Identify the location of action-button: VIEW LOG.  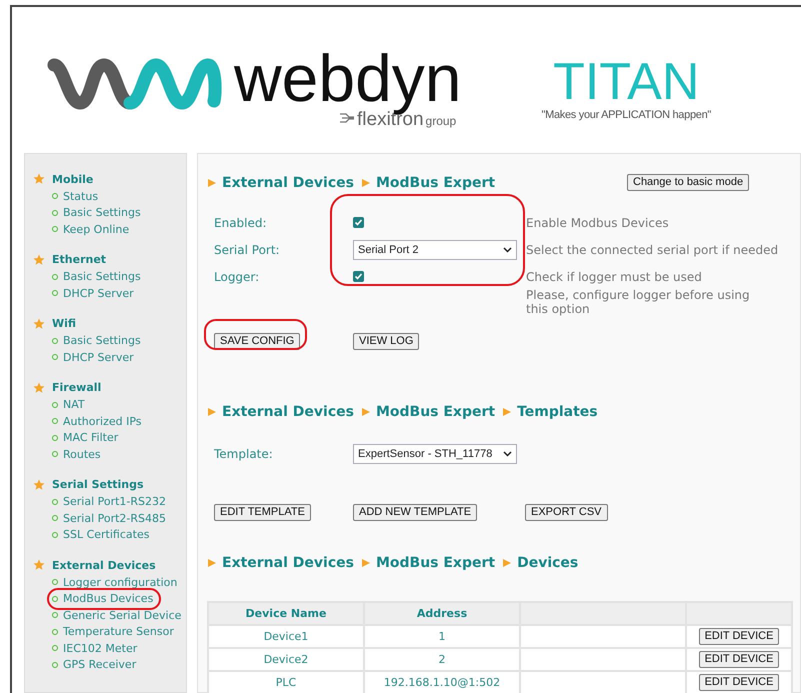
(386, 341).